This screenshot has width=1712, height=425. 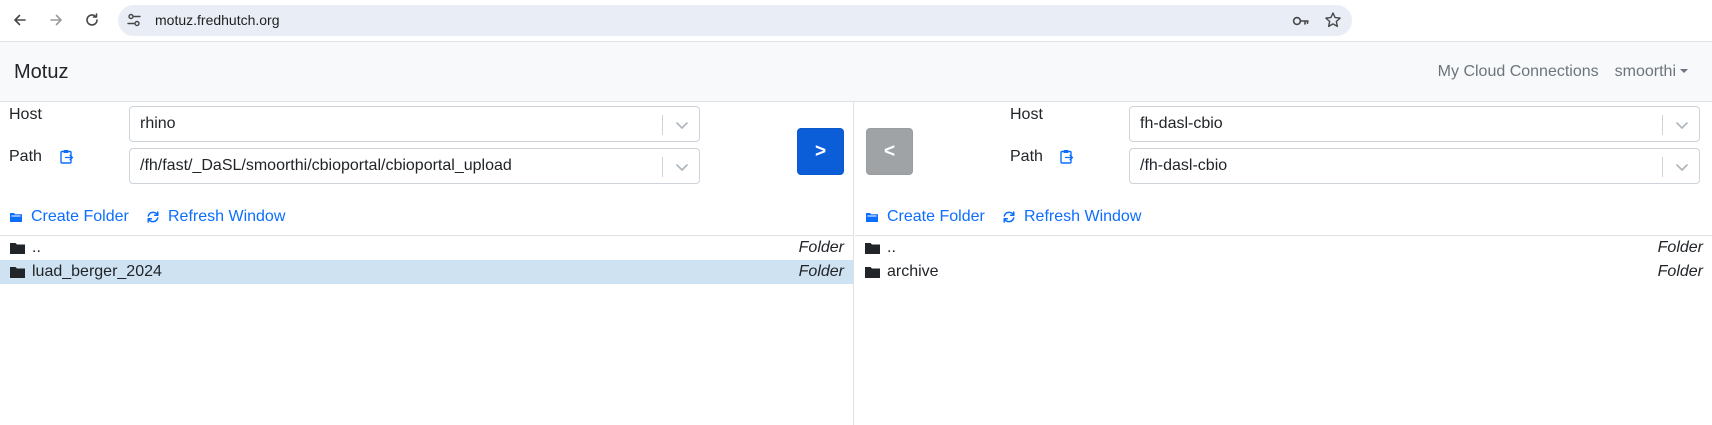 I want to click on arrow-right-icon, so click(x=56, y=20).